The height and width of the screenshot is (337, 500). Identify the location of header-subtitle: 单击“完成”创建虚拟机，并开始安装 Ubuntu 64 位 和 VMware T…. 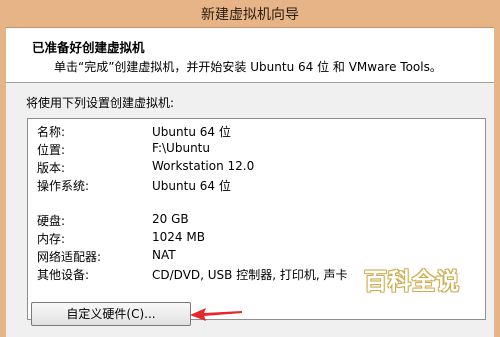
(248, 67).